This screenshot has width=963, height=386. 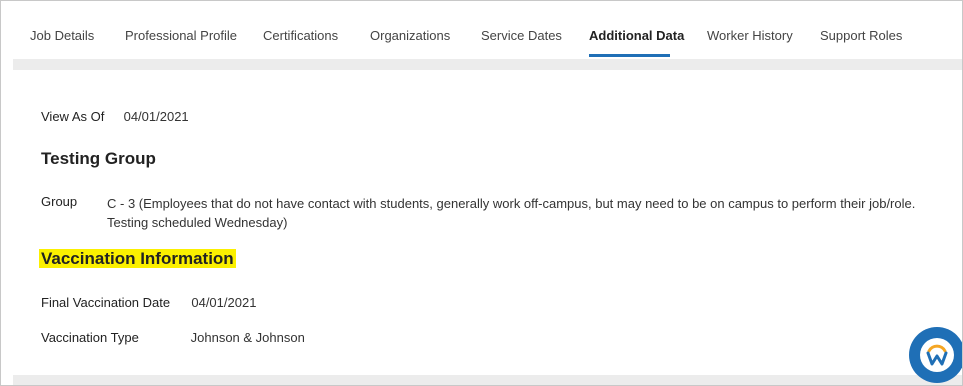 I want to click on workday-assistant-button, so click(x=935, y=355).